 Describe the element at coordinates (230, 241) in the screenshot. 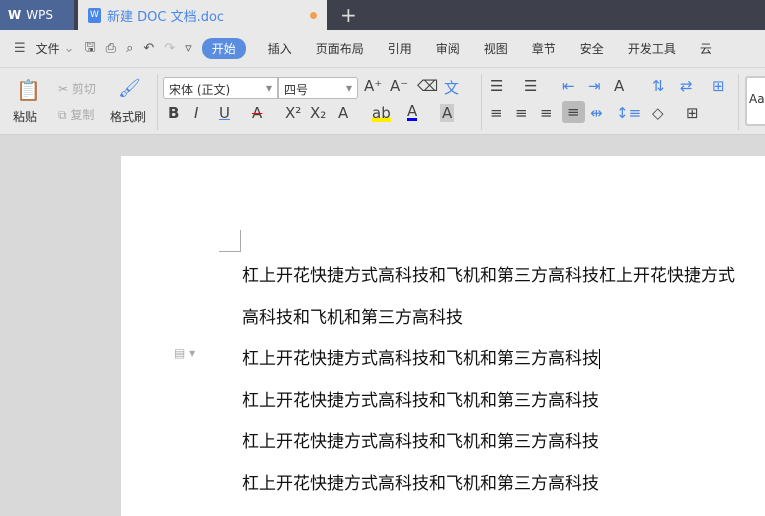

I see `margin-corner-mark` at that location.